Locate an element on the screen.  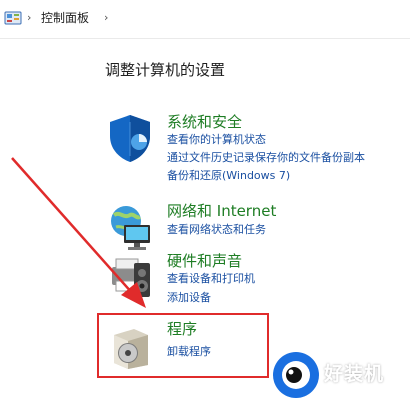
watermark-text: 好装机 is located at coordinates (354, 374).